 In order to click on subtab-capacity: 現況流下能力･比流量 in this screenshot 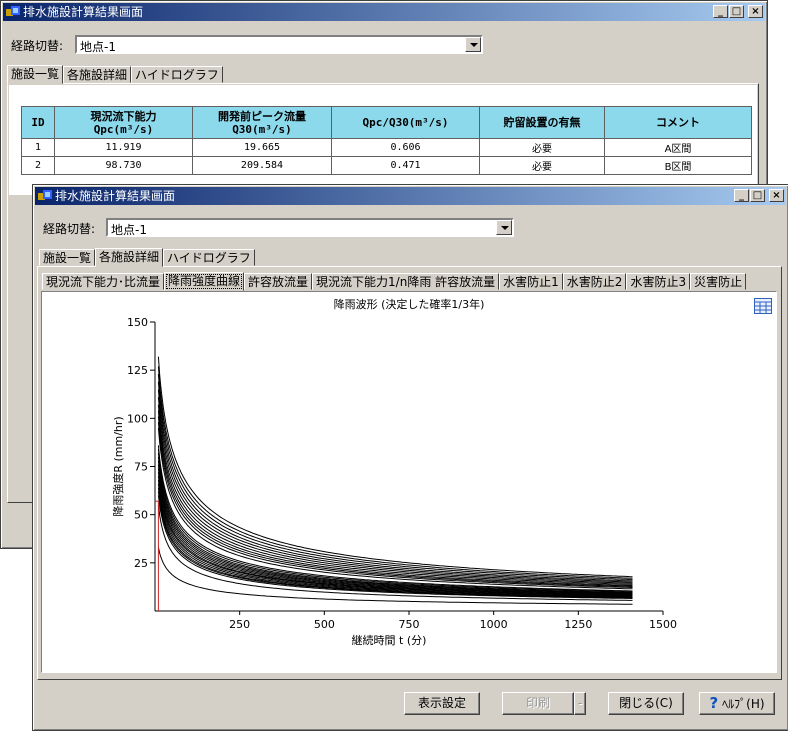, I will do `click(103, 281)`.